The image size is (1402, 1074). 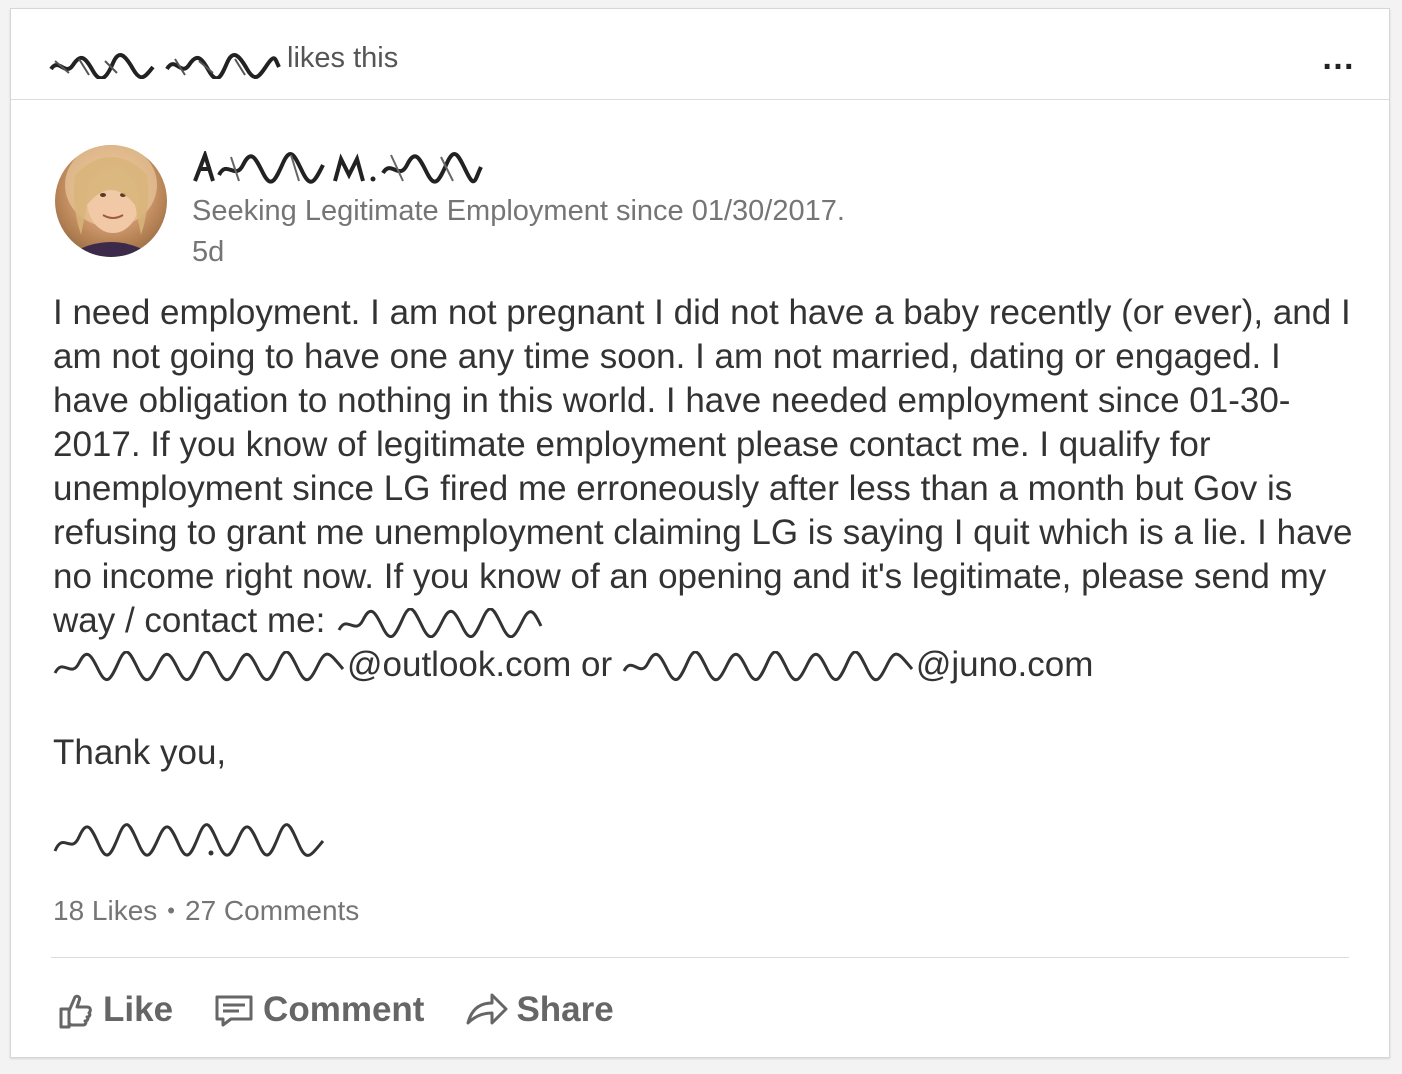 I want to click on social-counts: 18 Likes • 27 Comments, so click(x=206, y=911).